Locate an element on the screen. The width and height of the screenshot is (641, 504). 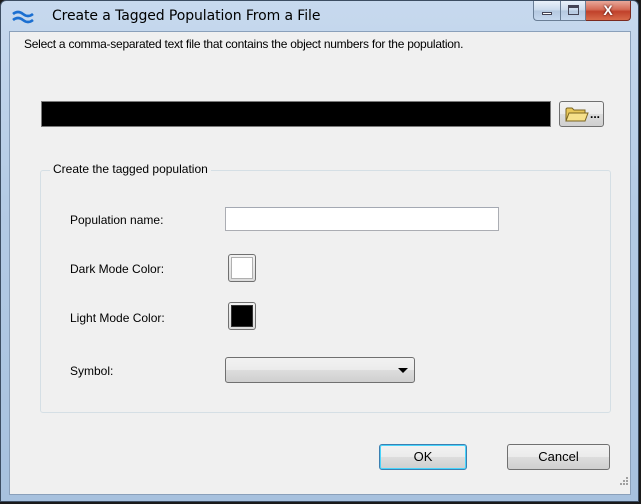
dark-mode-color-button is located at coordinates (242, 268).